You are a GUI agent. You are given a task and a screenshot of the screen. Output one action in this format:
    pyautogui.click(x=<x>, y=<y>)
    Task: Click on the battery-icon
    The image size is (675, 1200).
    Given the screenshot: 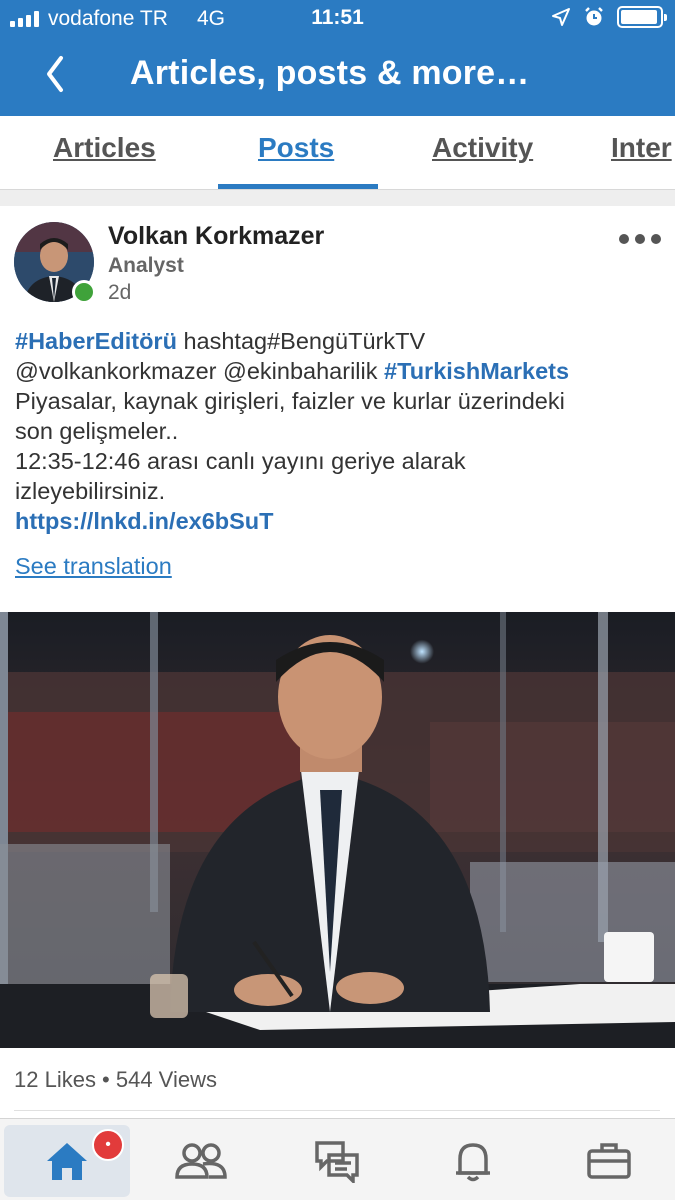 What is the action you would take?
    pyautogui.click(x=642, y=17)
    